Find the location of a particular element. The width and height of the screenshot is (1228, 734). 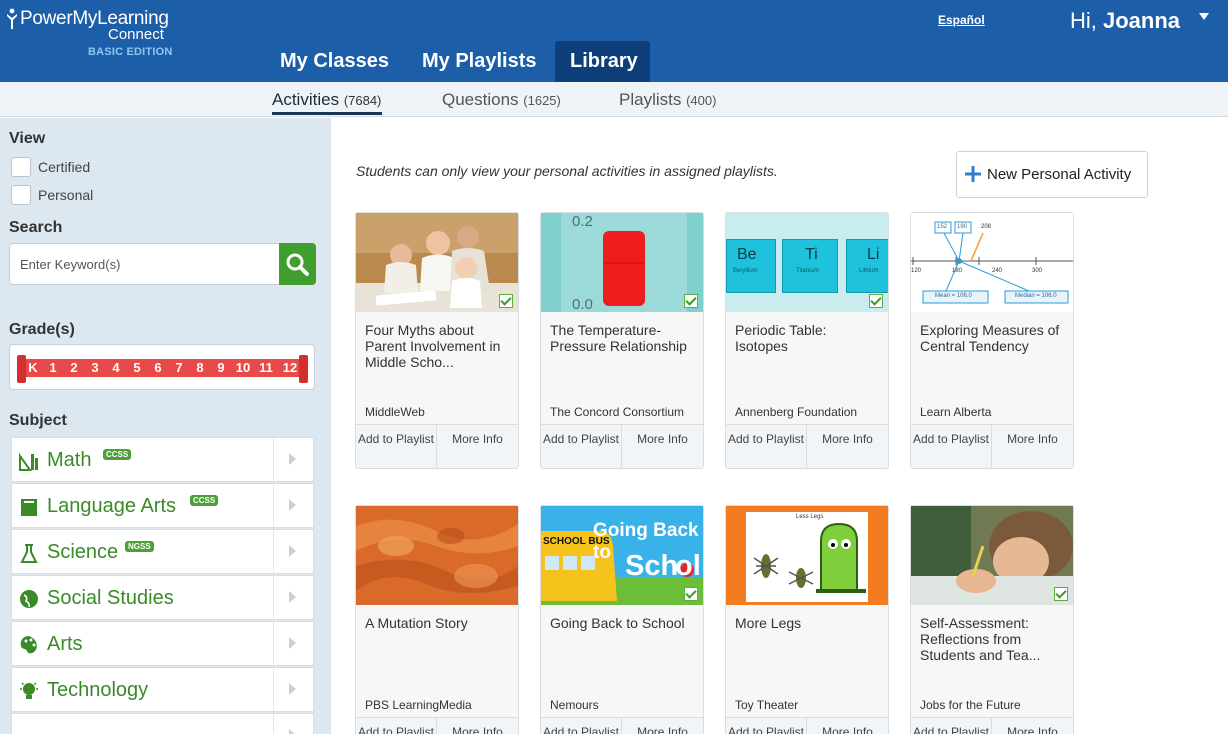

grade-label: 7 is located at coordinates (179, 367).